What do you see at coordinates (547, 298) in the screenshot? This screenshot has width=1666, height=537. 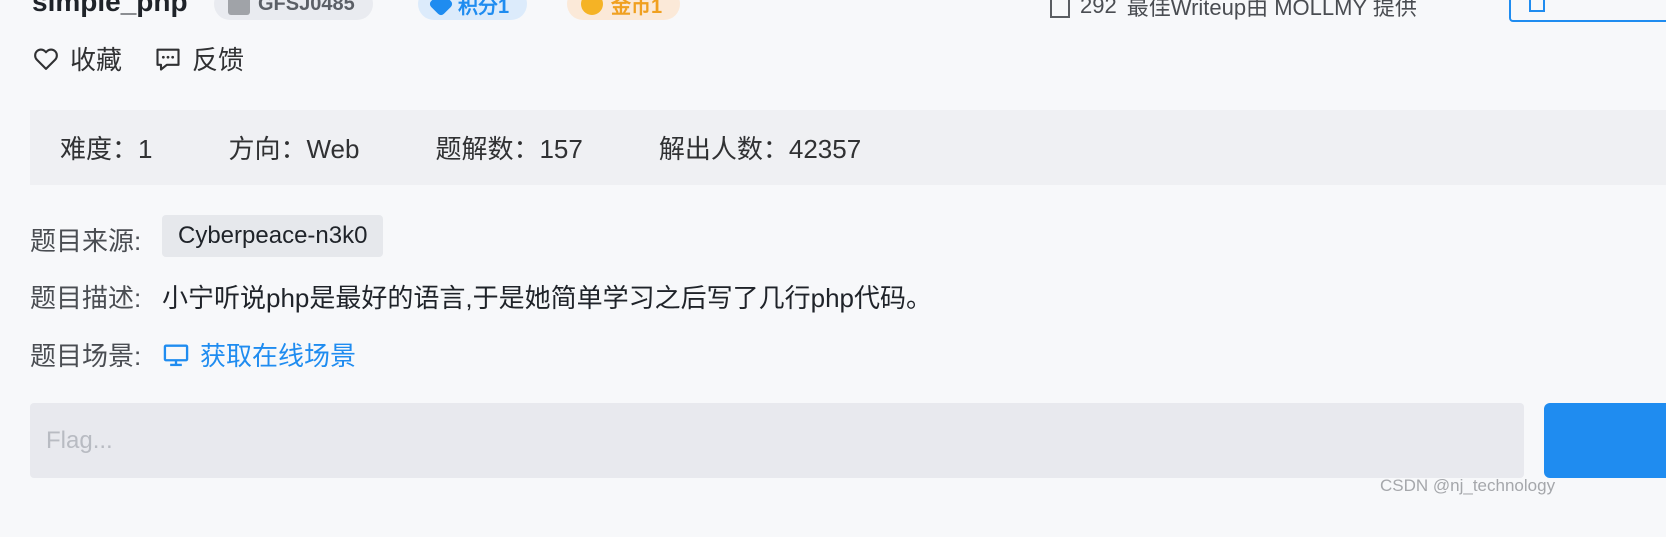 I see `description-text: 小宁听说php是最好的语言,于是她简单学习之后写了几行php代码。` at bounding box center [547, 298].